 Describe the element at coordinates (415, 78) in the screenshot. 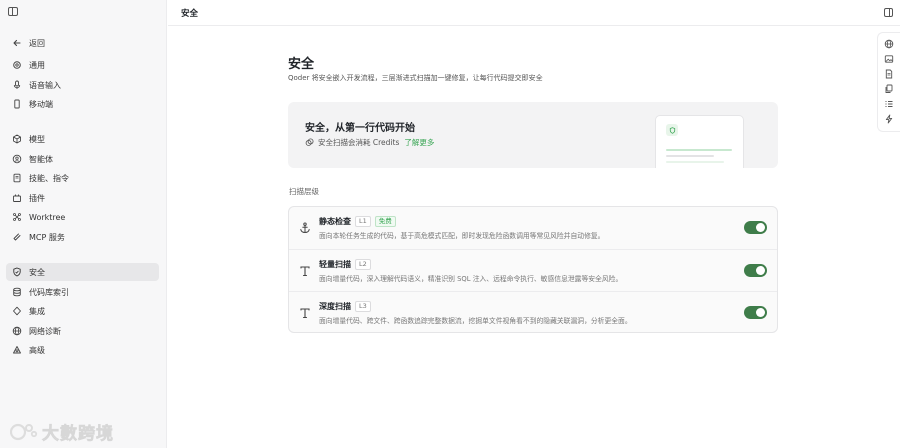

I see `page-description: Qoder 将安全嵌入开发流程，三层渐进式扫描加一键修复，让每行代码提交即安全` at that location.